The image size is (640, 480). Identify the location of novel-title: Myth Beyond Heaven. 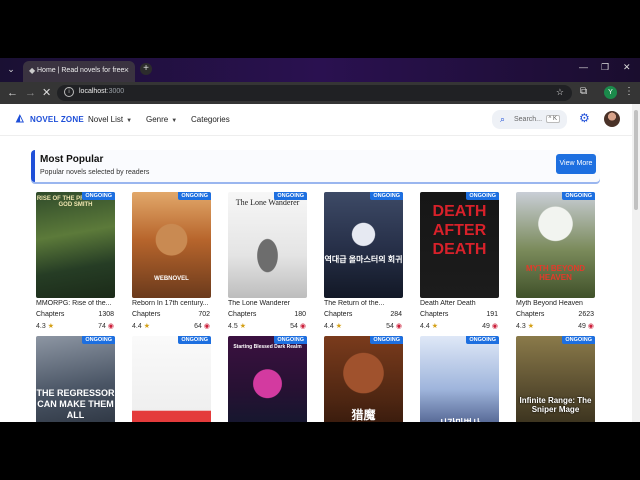
(556, 303).